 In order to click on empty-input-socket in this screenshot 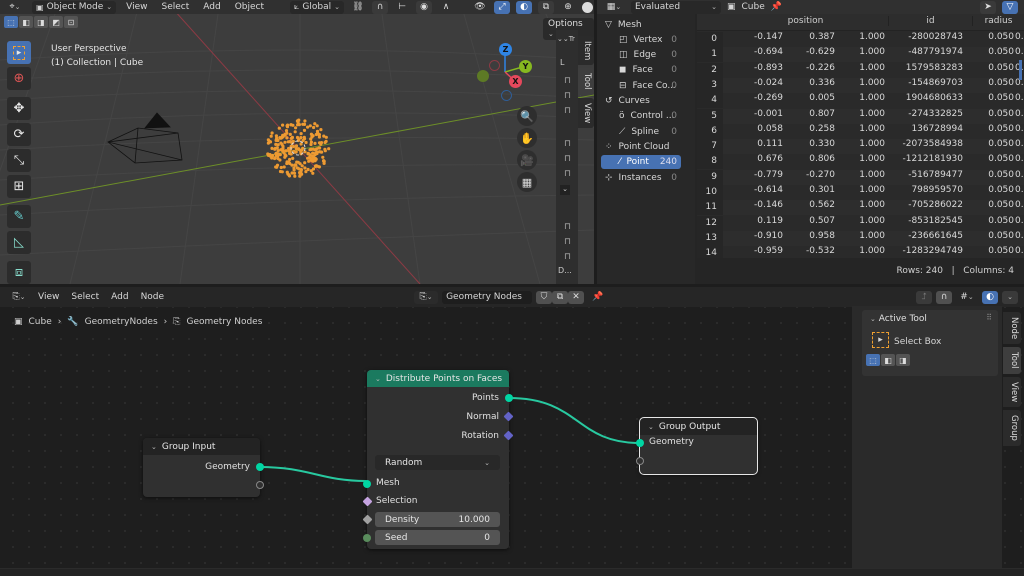, I will do `click(640, 461)`.